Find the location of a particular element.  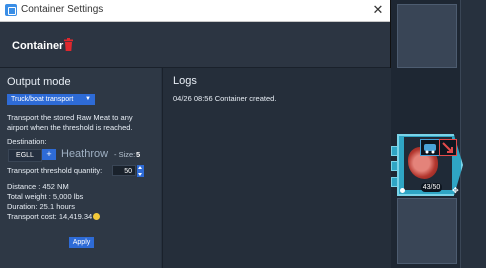

pin-icon is located at coordinates (402, 190).